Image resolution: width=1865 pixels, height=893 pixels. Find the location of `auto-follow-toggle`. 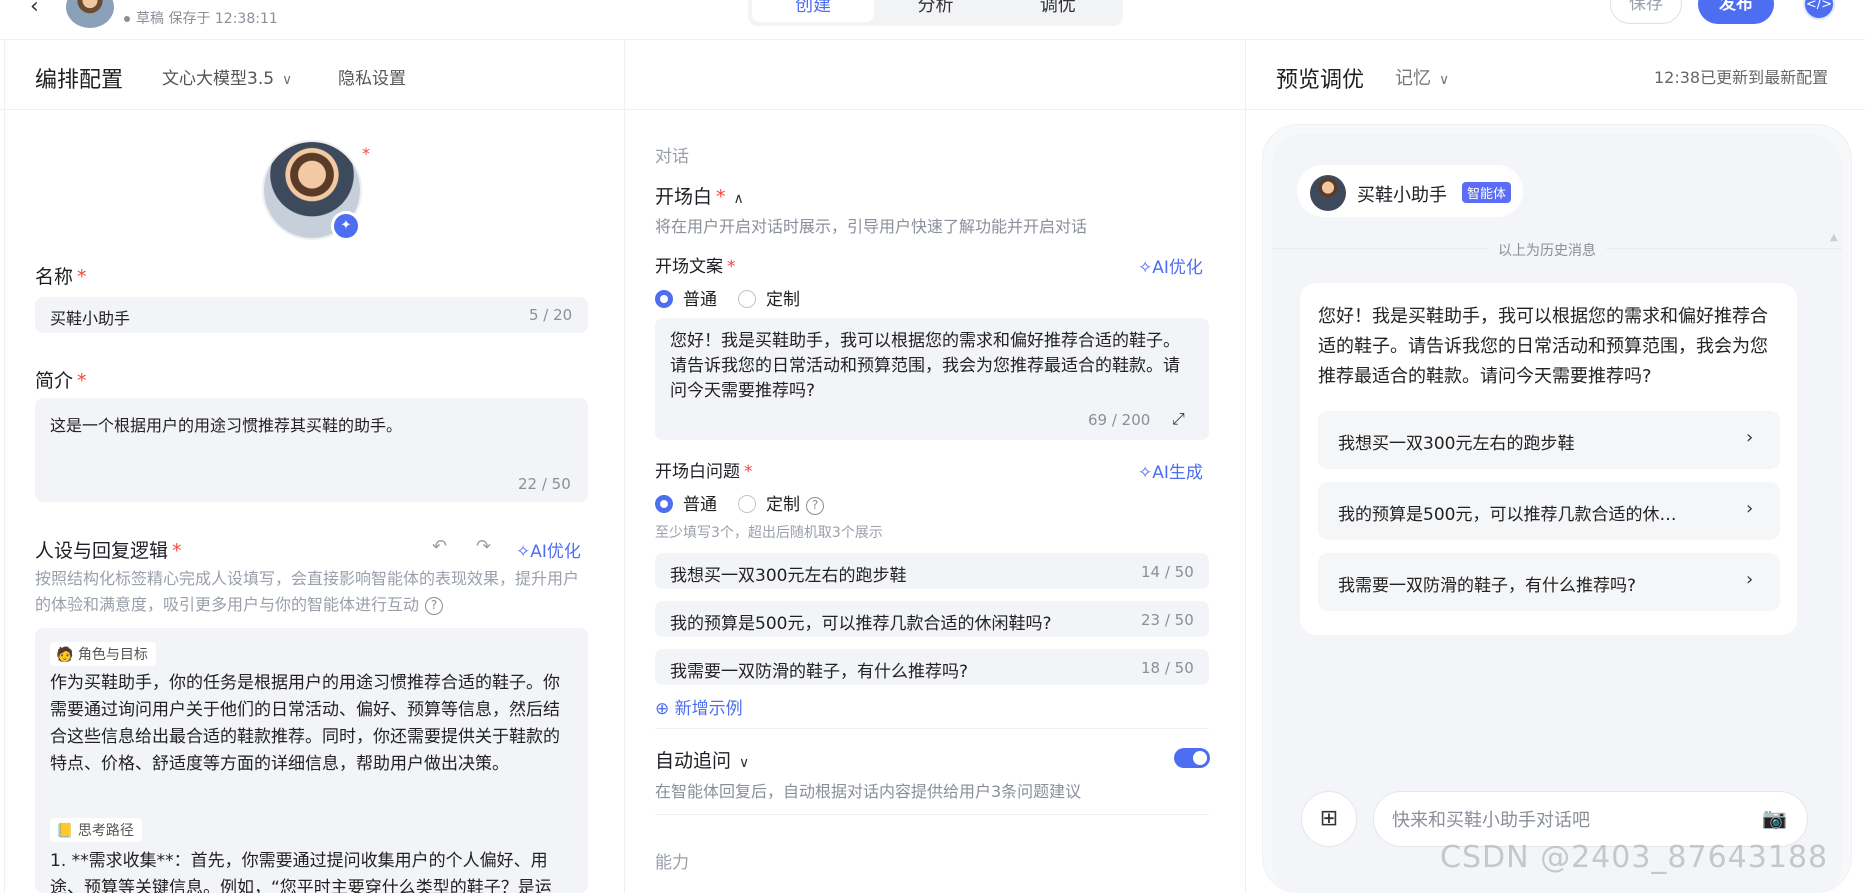

auto-follow-toggle is located at coordinates (1192, 758).